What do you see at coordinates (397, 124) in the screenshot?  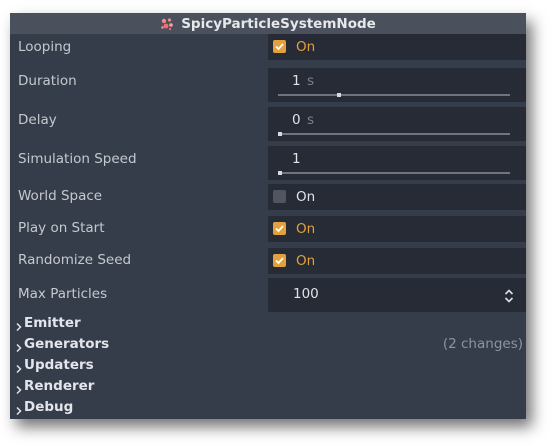 I see `delay-spinslider: 0 s` at bounding box center [397, 124].